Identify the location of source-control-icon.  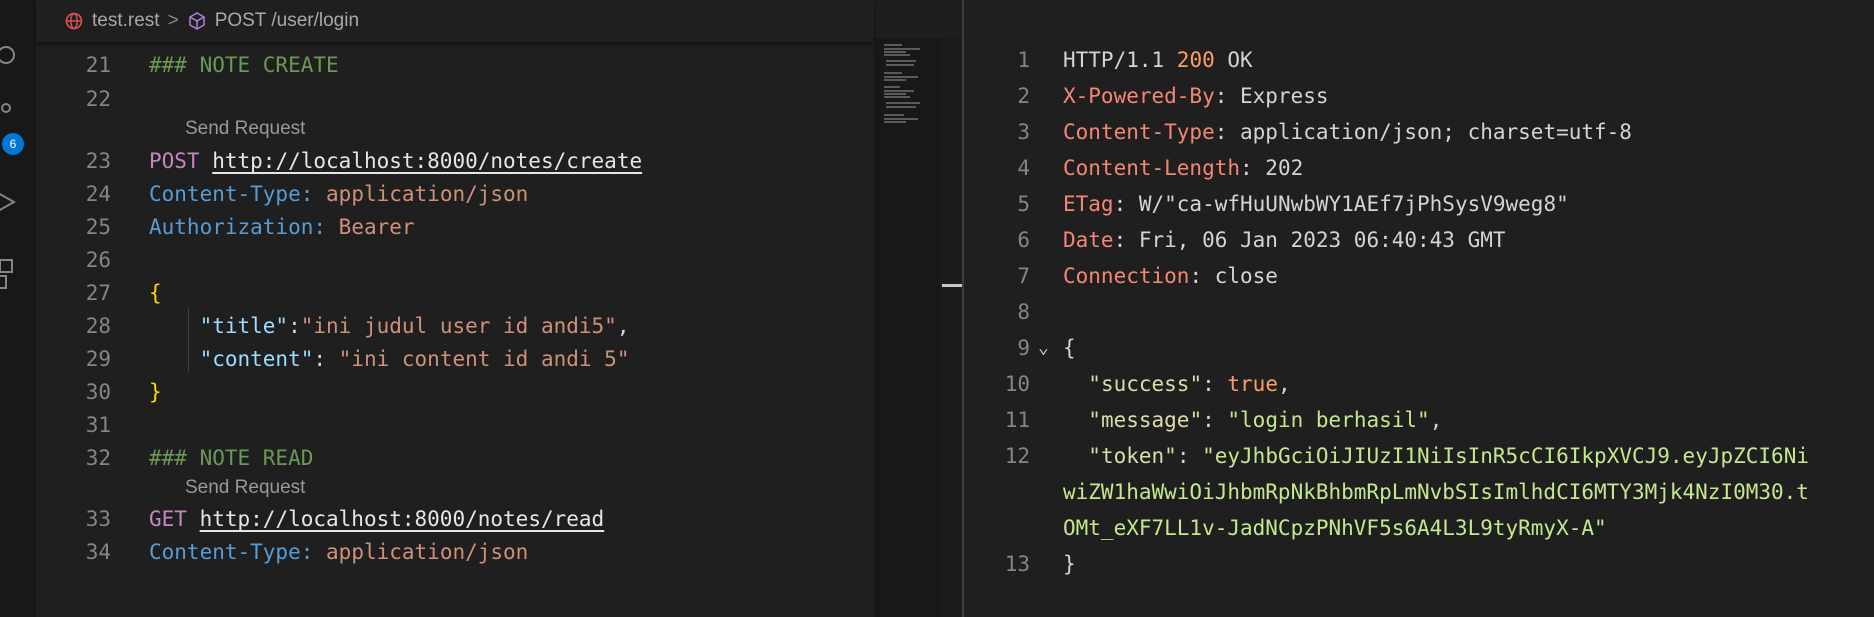
(9, 112).